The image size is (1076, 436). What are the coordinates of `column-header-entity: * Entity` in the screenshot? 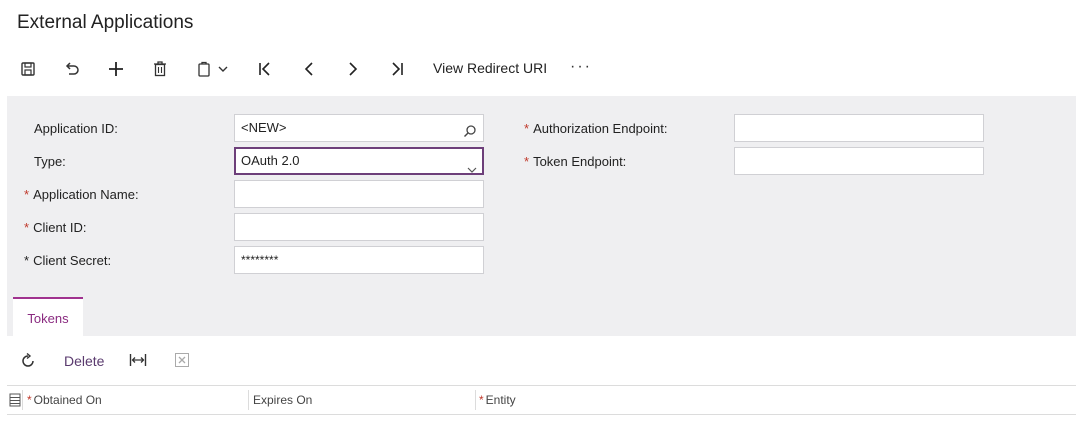 It's located at (497, 400).